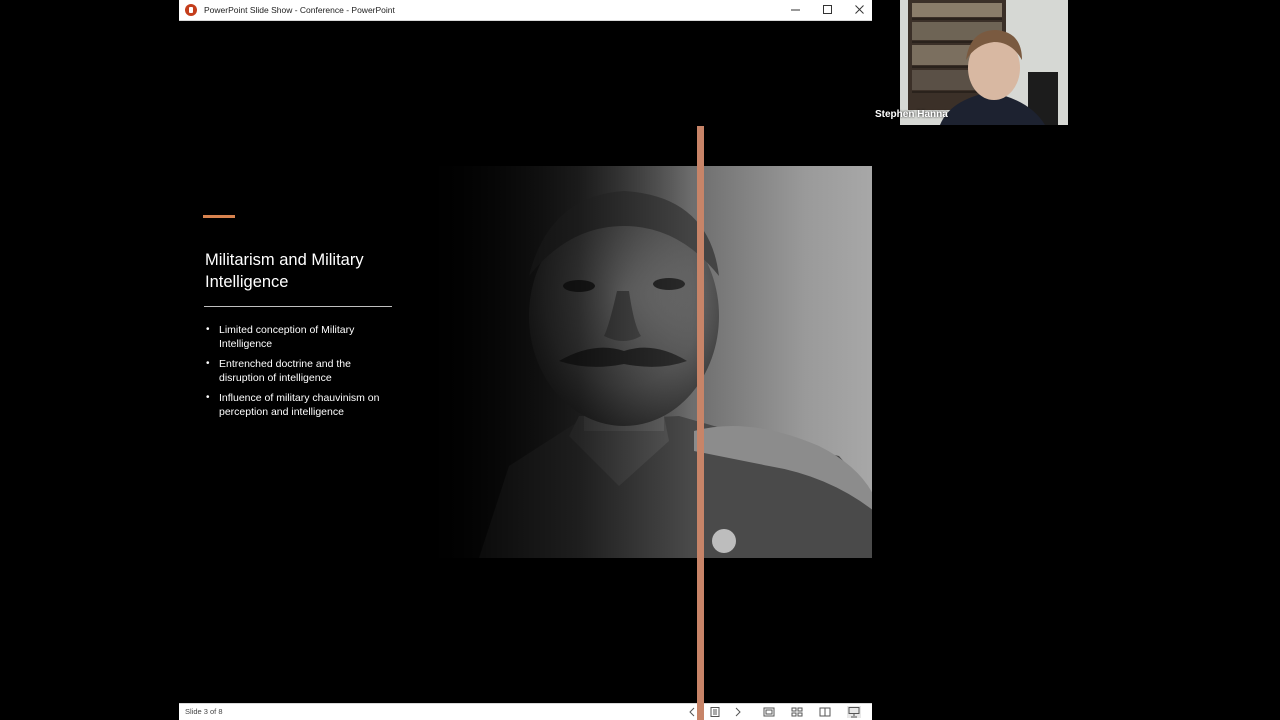 The height and width of the screenshot is (720, 1280). I want to click on normal-view-icon, so click(769, 712).